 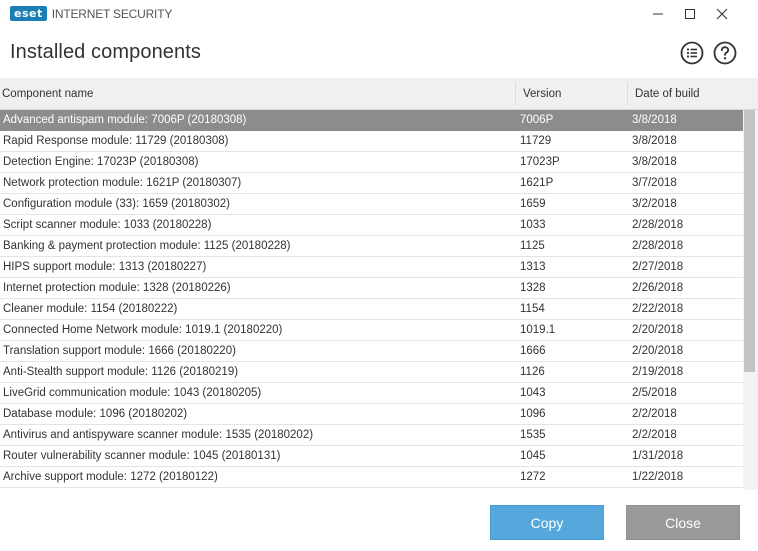 What do you see at coordinates (658, 372) in the screenshot?
I see `build-date-cell: 2/19/2018` at bounding box center [658, 372].